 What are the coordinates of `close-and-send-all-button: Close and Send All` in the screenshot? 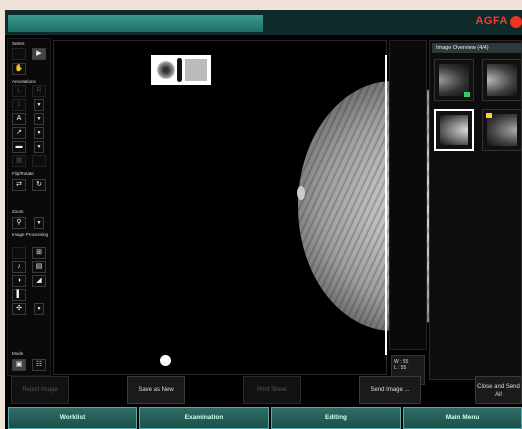 It's located at (498, 390).